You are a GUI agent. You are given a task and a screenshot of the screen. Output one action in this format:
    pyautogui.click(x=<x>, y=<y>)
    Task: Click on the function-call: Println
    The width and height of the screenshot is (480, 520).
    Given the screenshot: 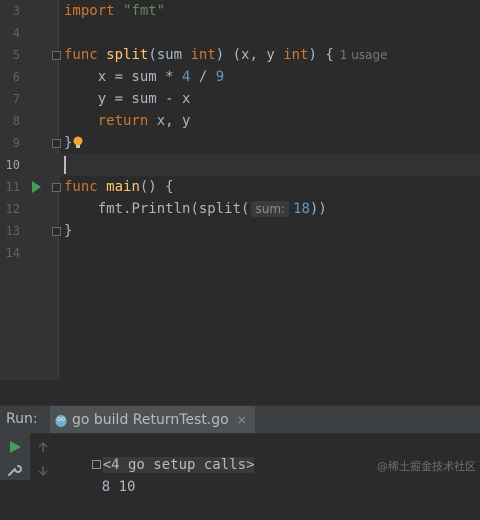 What is the action you would take?
    pyautogui.click(x=161, y=209)
    